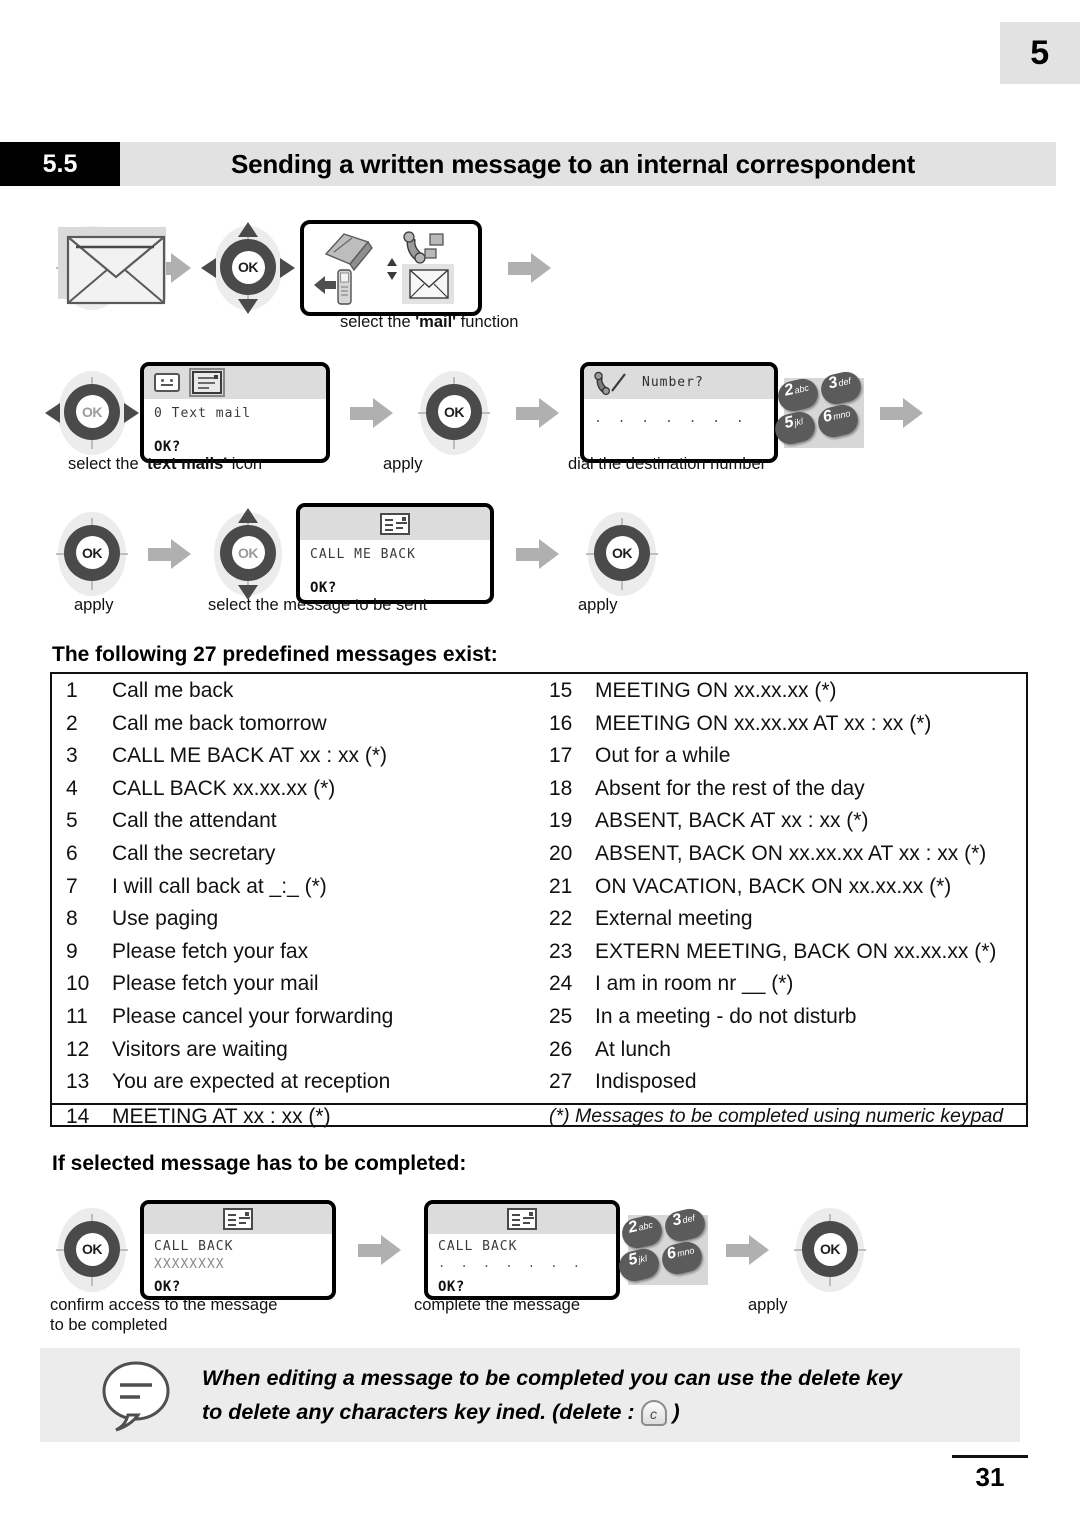  Describe the element at coordinates (248, 306) in the screenshot. I see `arrow-down-icon` at that location.